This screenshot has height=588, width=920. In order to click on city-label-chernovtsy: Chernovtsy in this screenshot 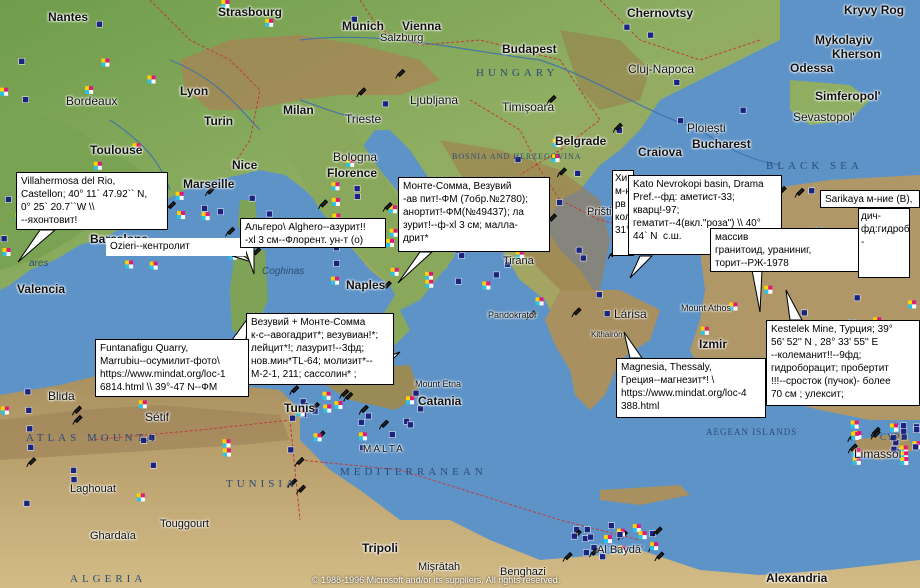, I will do `click(660, 13)`.